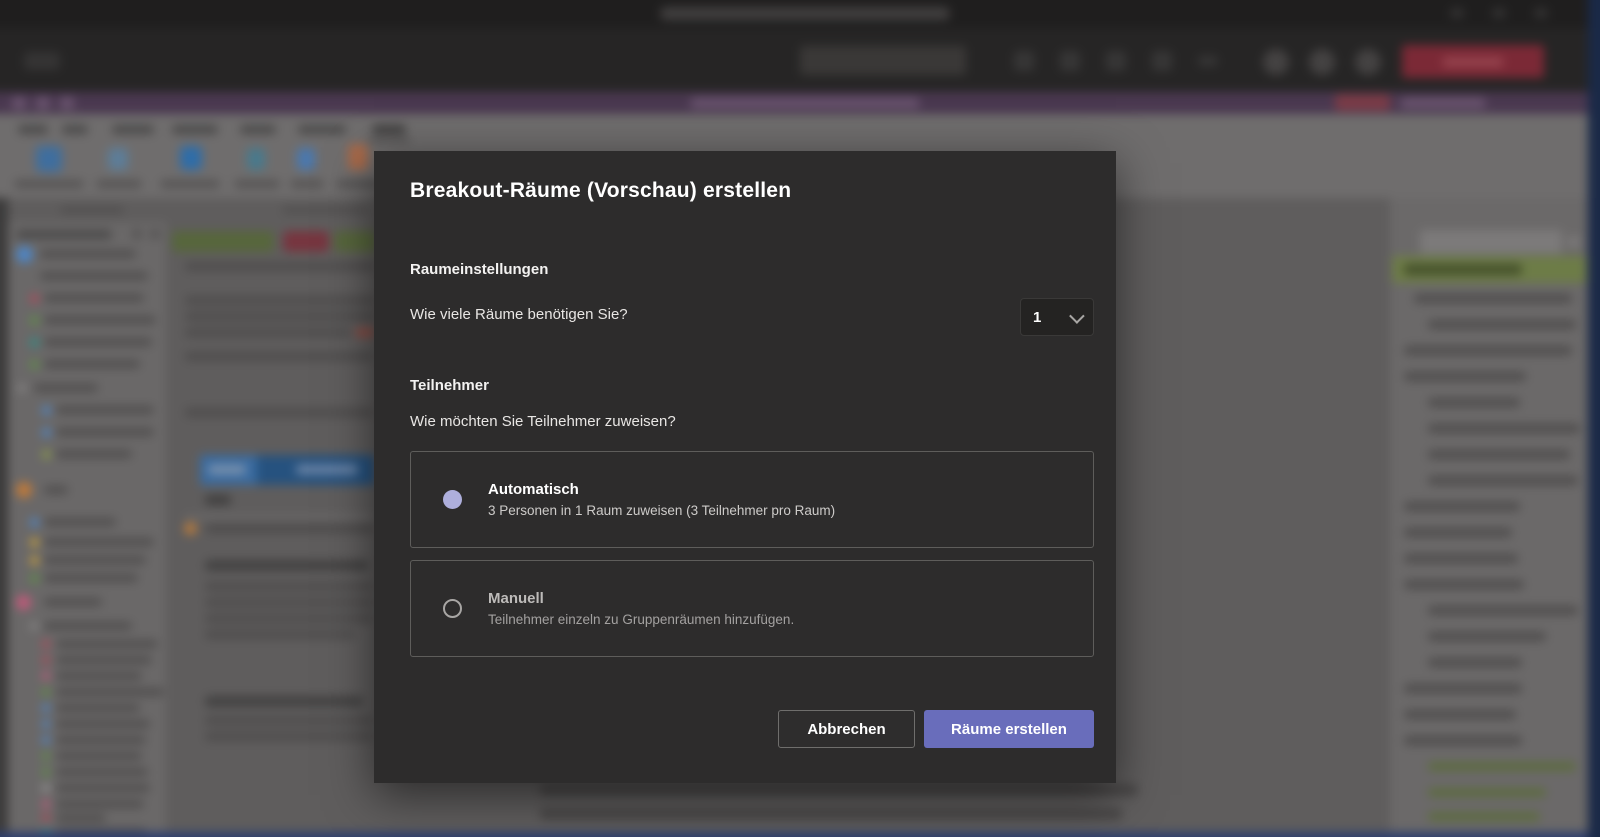 This screenshot has width=1600, height=837. What do you see at coordinates (133, 129) in the screenshot?
I see `ribbon-tab` at bounding box center [133, 129].